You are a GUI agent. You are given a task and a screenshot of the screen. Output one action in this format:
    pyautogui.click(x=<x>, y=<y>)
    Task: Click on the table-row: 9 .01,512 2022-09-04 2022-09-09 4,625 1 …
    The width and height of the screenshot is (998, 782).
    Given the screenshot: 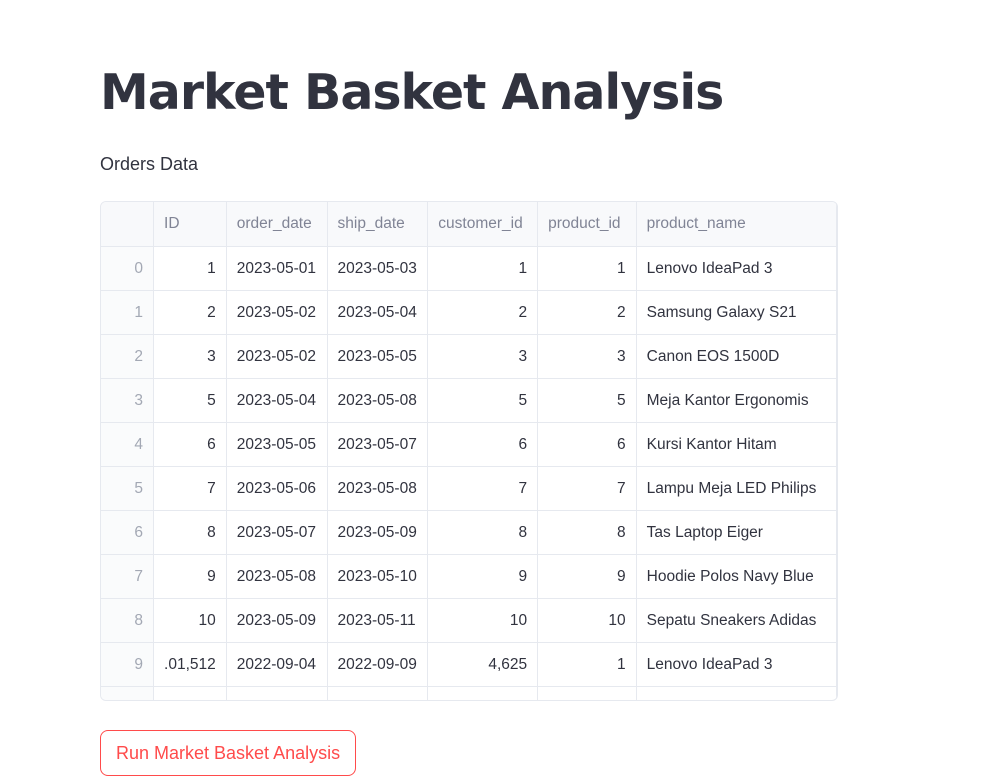 What is the action you would take?
    pyautogui.click(x=469, y=664)
    